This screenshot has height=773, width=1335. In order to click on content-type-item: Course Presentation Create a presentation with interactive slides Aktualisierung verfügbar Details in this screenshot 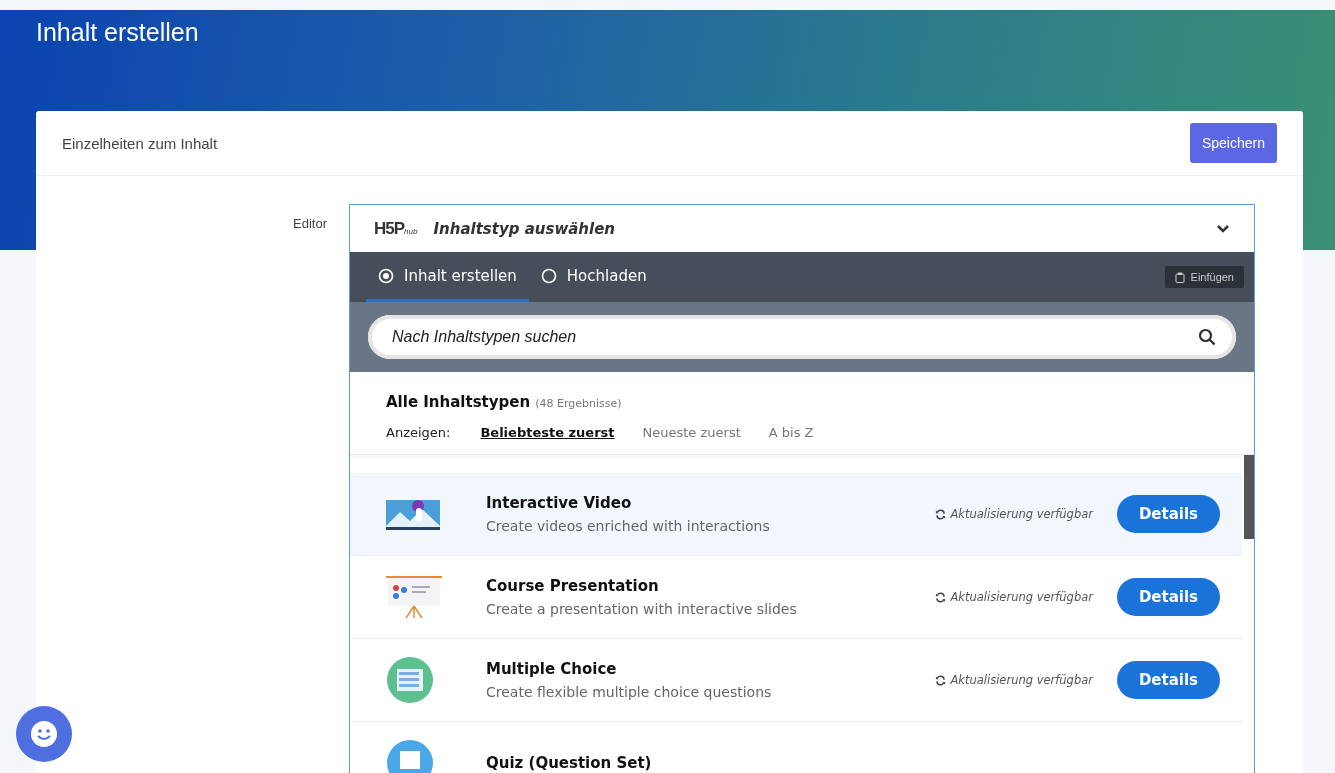, I will do `click(796, 597)`.